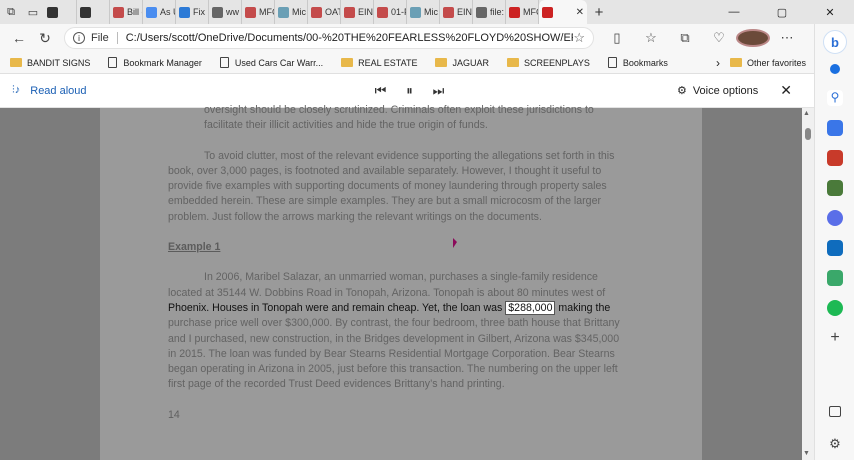 The image size is (854, 460). Describe the element at coordinates (835, 98) in the screenshot. I see `search-icon: ⚲` at that location.